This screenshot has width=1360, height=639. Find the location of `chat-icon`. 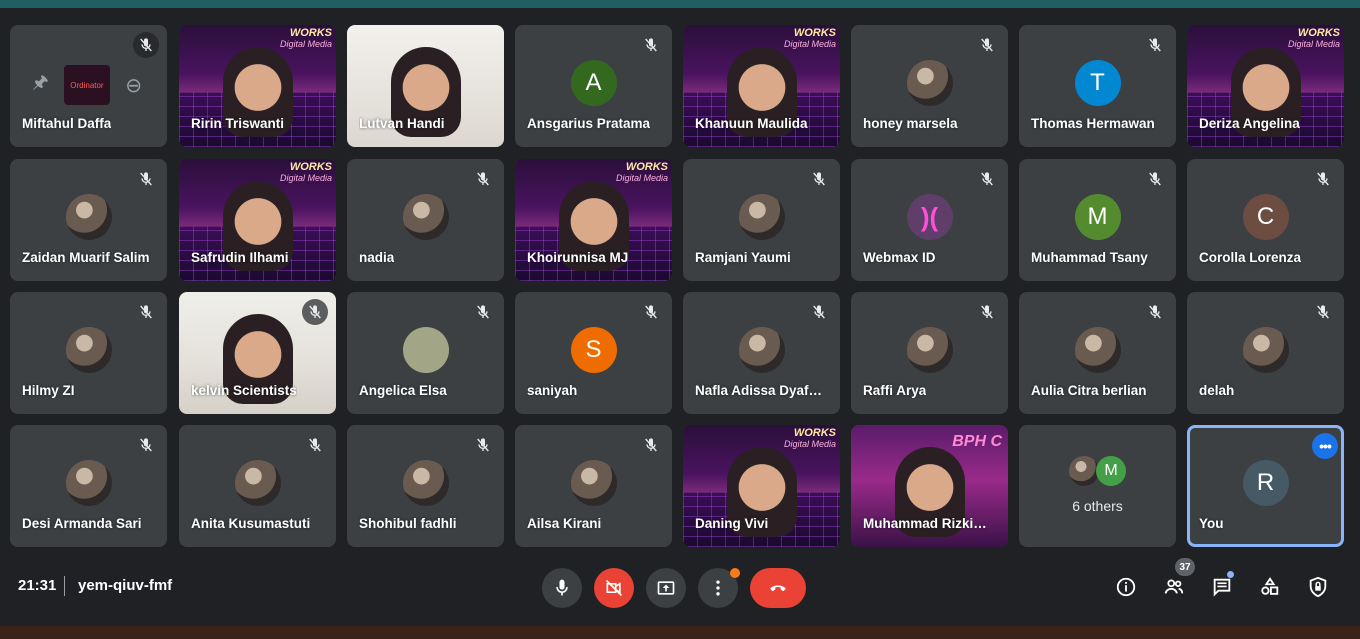

chat-icon is located at coordinates (1222, 587).